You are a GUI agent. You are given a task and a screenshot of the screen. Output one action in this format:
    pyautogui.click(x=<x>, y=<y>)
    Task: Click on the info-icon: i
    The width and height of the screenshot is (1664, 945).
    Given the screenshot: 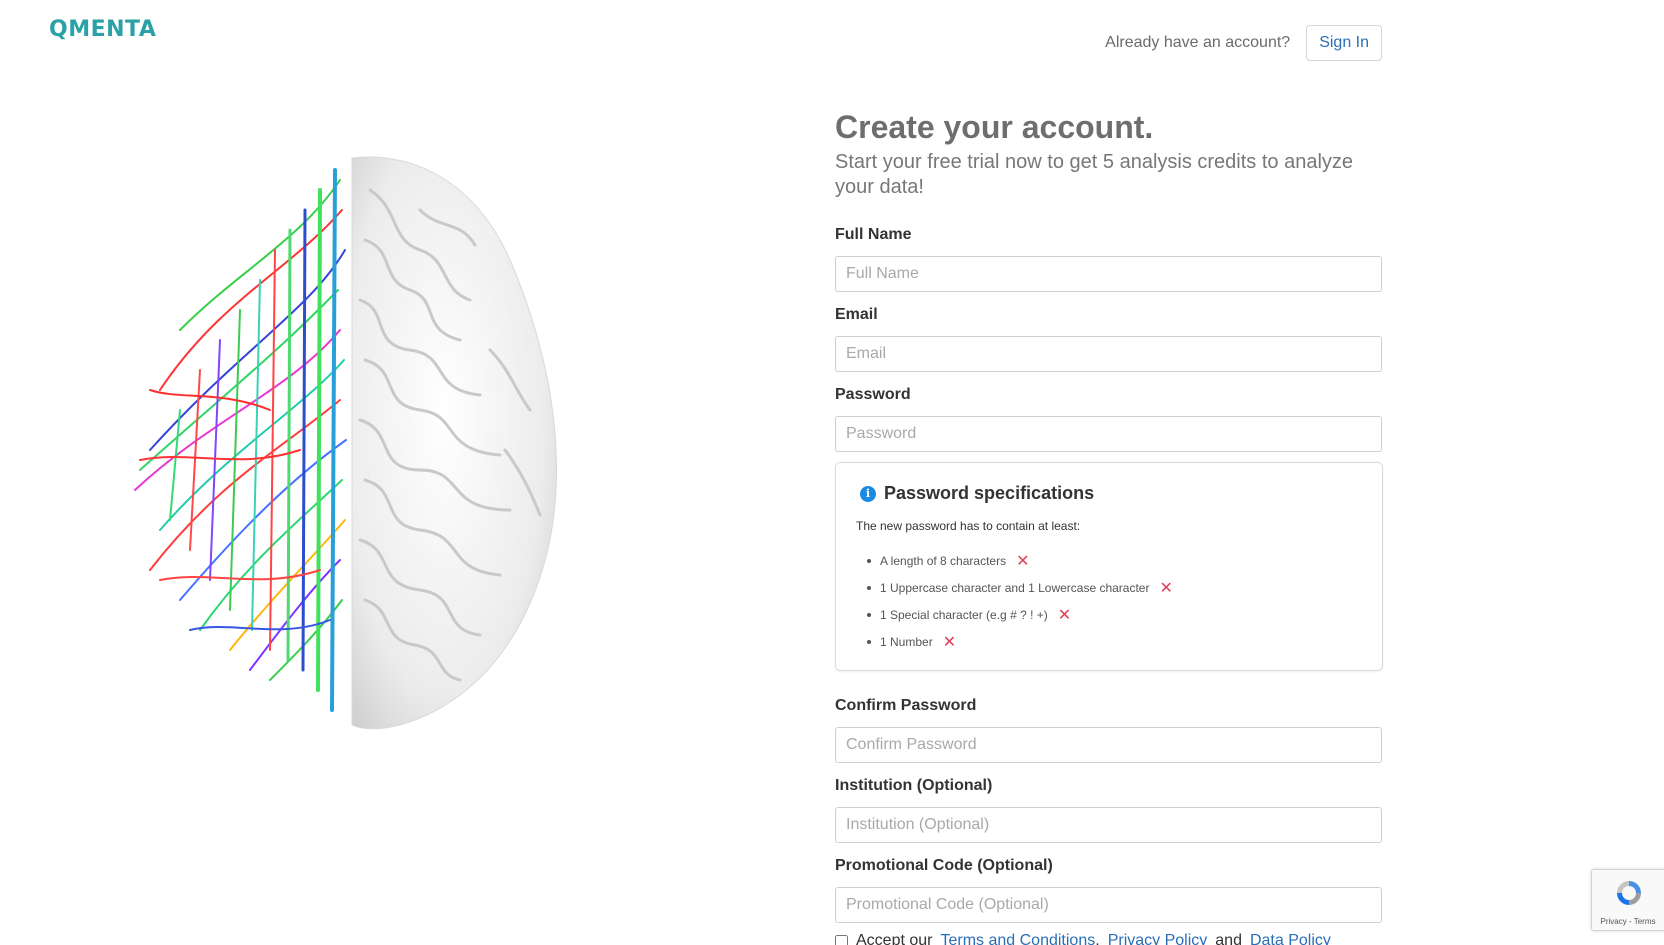 What is the action you would take?
    pyautogui.click(x=868, y=493)
    